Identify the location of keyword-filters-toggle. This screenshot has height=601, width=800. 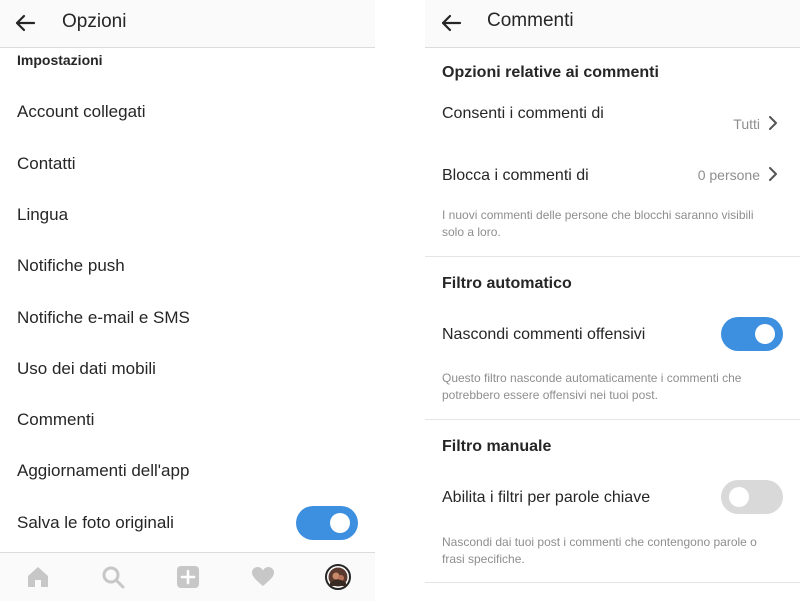
(752, 497).